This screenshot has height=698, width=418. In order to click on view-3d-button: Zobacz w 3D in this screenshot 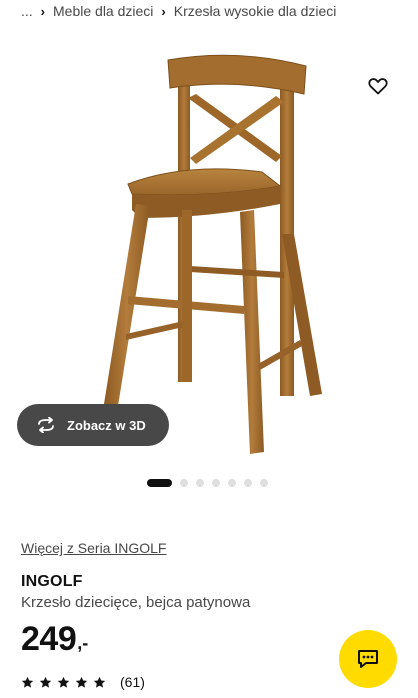, I will do `click(93, 425)`.